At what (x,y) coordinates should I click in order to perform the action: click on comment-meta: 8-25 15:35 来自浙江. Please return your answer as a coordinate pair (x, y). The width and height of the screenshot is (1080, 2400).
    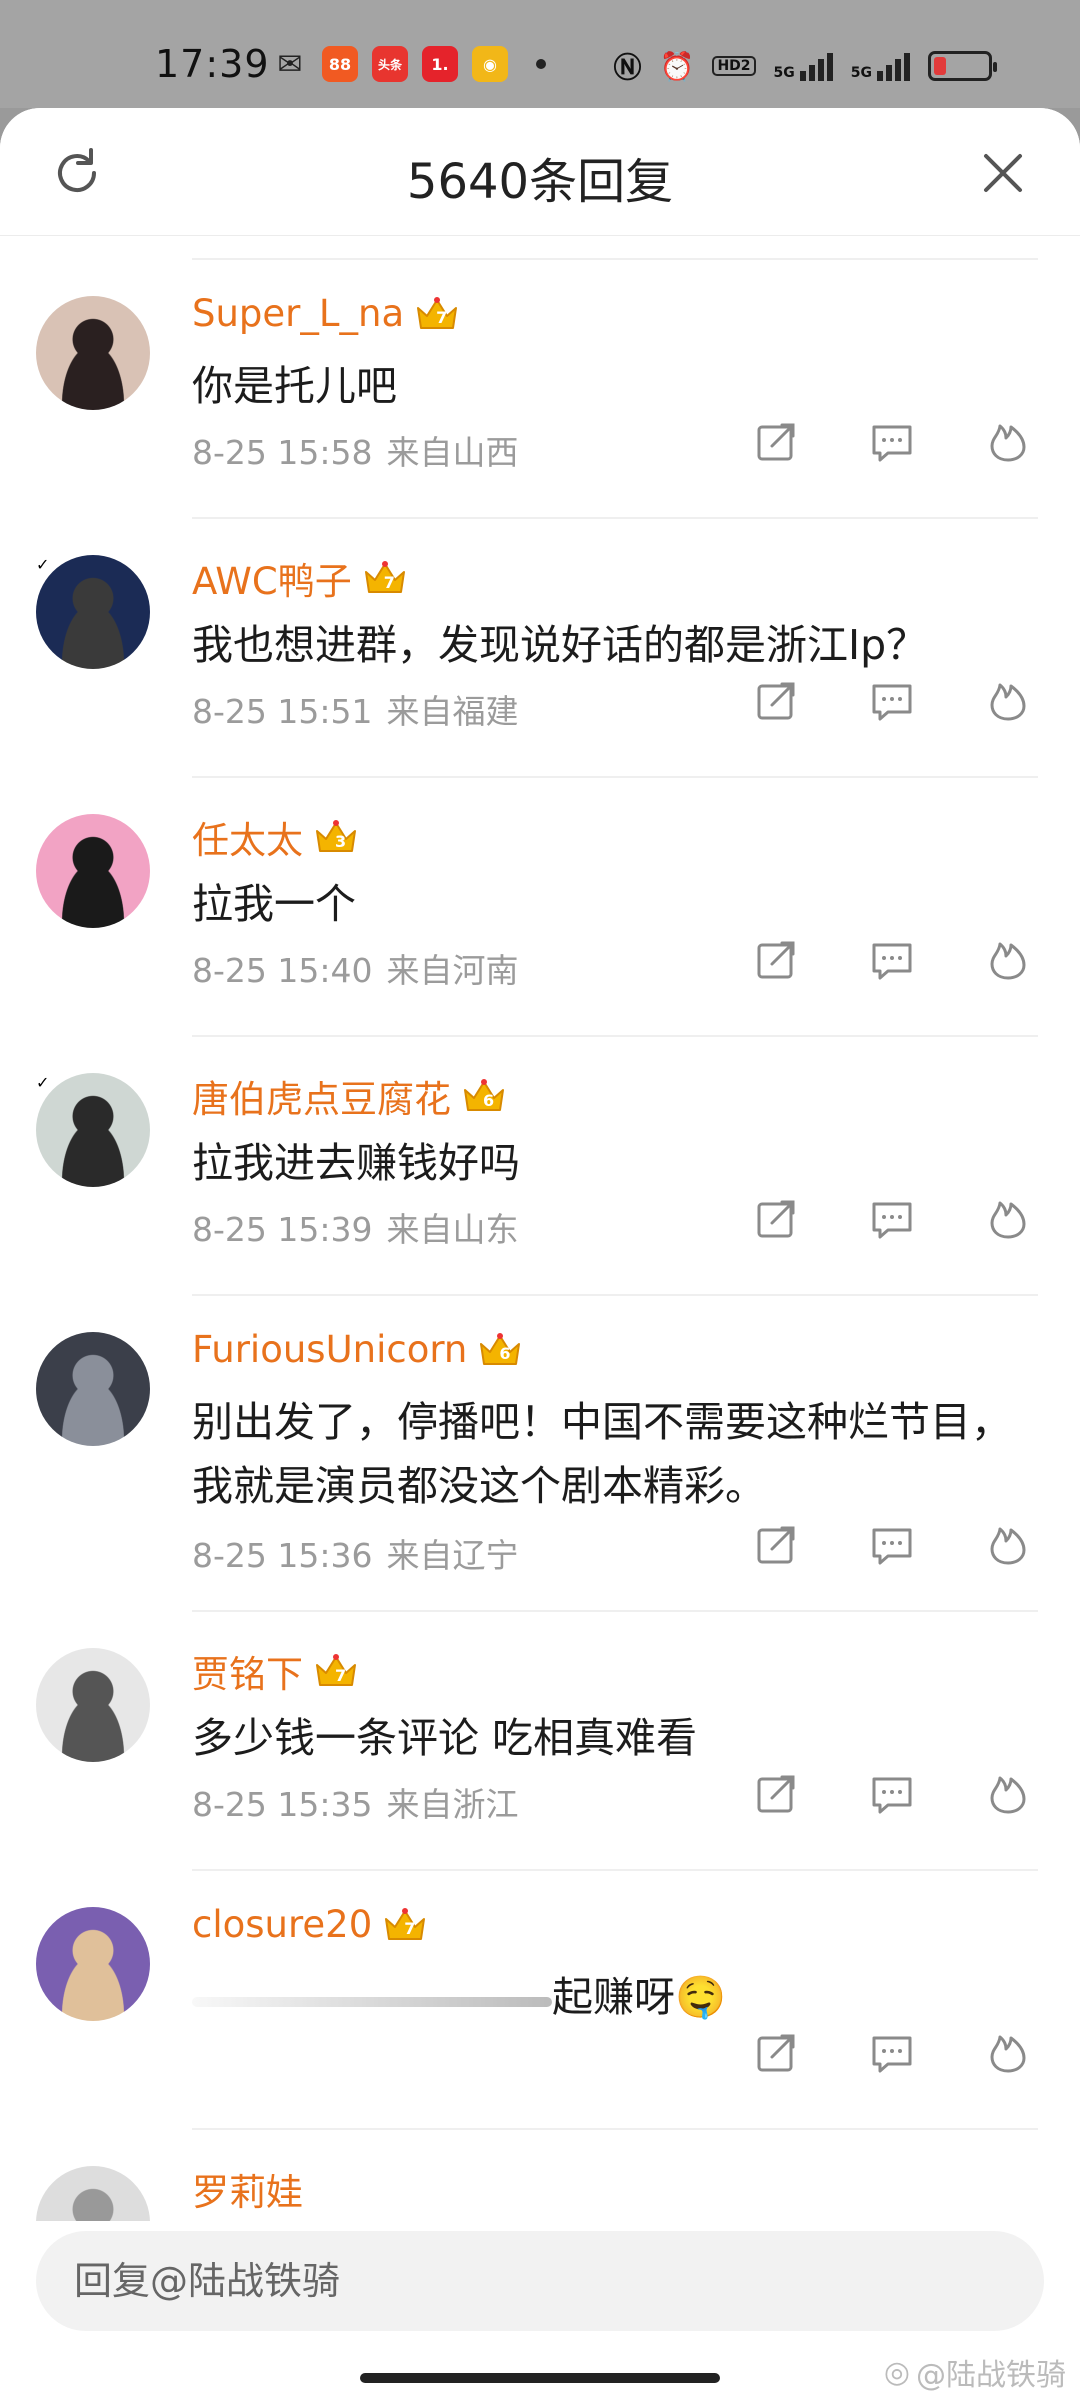
    Looking at the image, I should click on (355, 1802).